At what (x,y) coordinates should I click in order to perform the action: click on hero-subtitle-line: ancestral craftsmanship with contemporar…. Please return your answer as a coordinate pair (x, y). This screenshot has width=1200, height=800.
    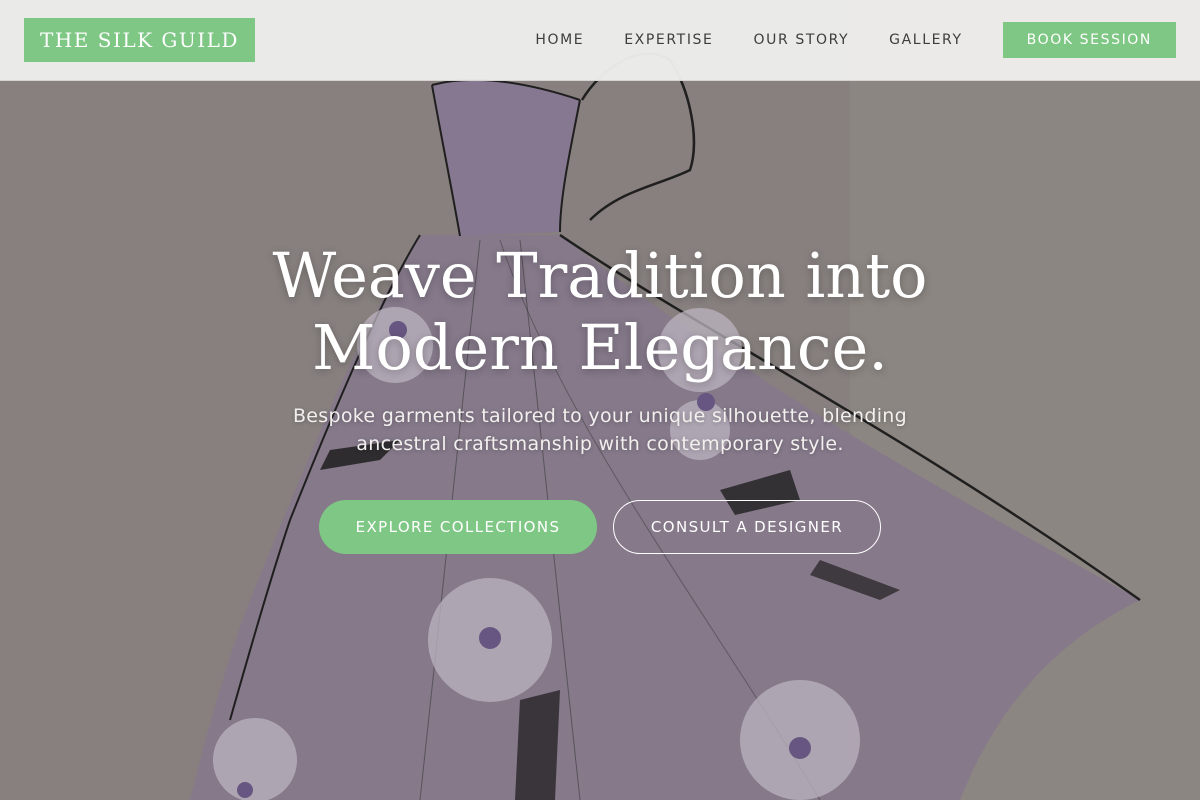
    Looking at the image, I should click on (600, 444).